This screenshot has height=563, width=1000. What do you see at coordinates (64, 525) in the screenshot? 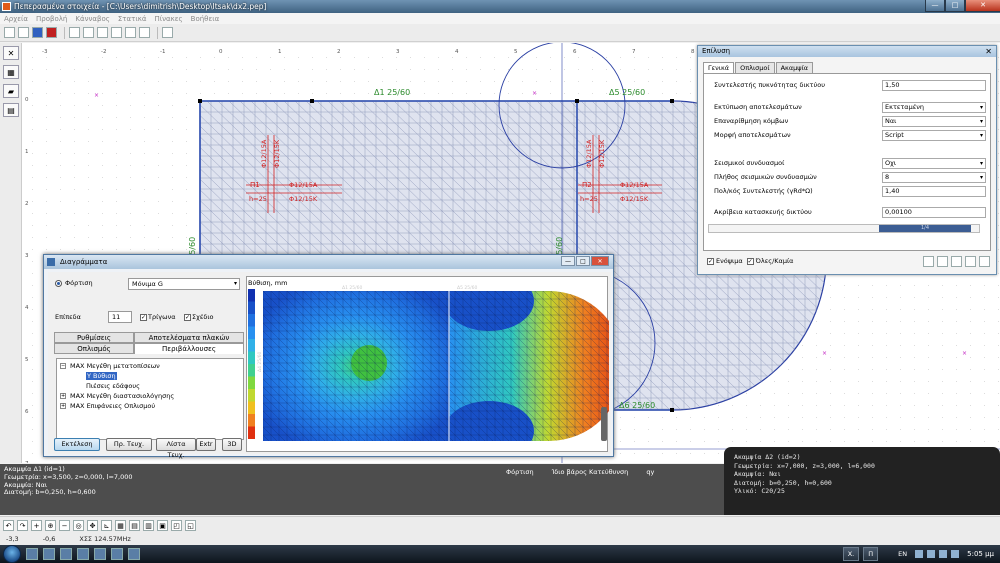
I see `zoom-out-icon: −` at bounding box center [64, 525].